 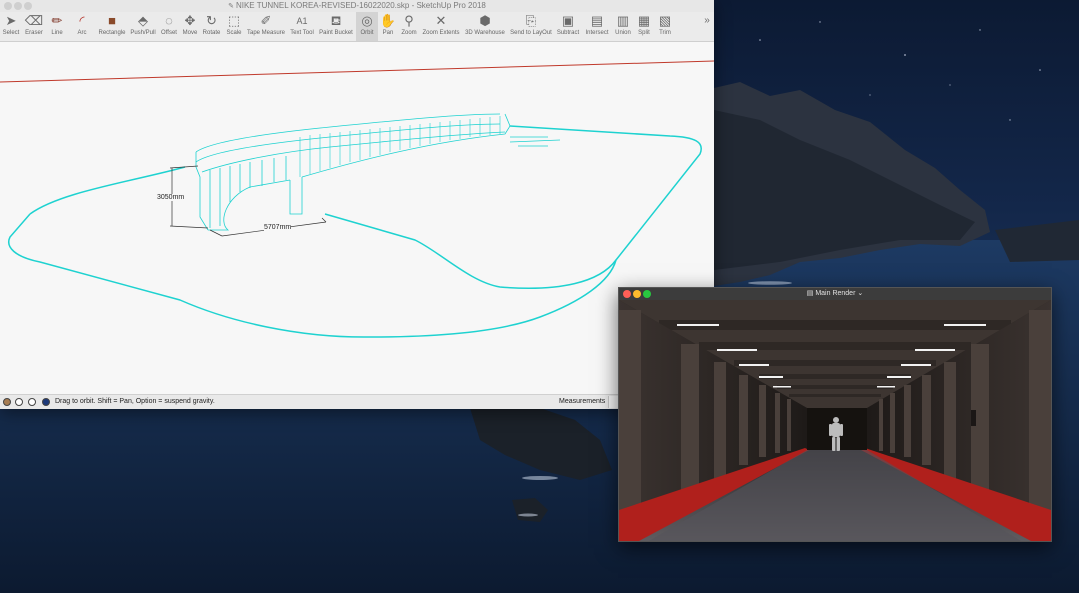 What do you see at coordinates (32, 402) in the screenshot?
I see `user-icon` at bounding box center [32, 402].